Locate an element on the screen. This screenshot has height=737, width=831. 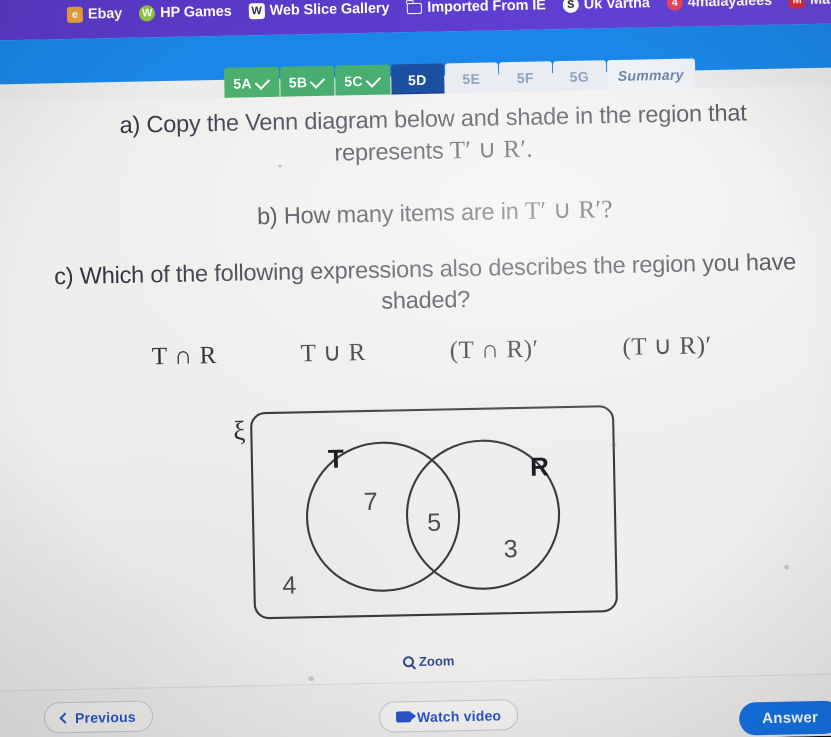
venn-count-intersection: 5 is located at coordinates (434, 523).